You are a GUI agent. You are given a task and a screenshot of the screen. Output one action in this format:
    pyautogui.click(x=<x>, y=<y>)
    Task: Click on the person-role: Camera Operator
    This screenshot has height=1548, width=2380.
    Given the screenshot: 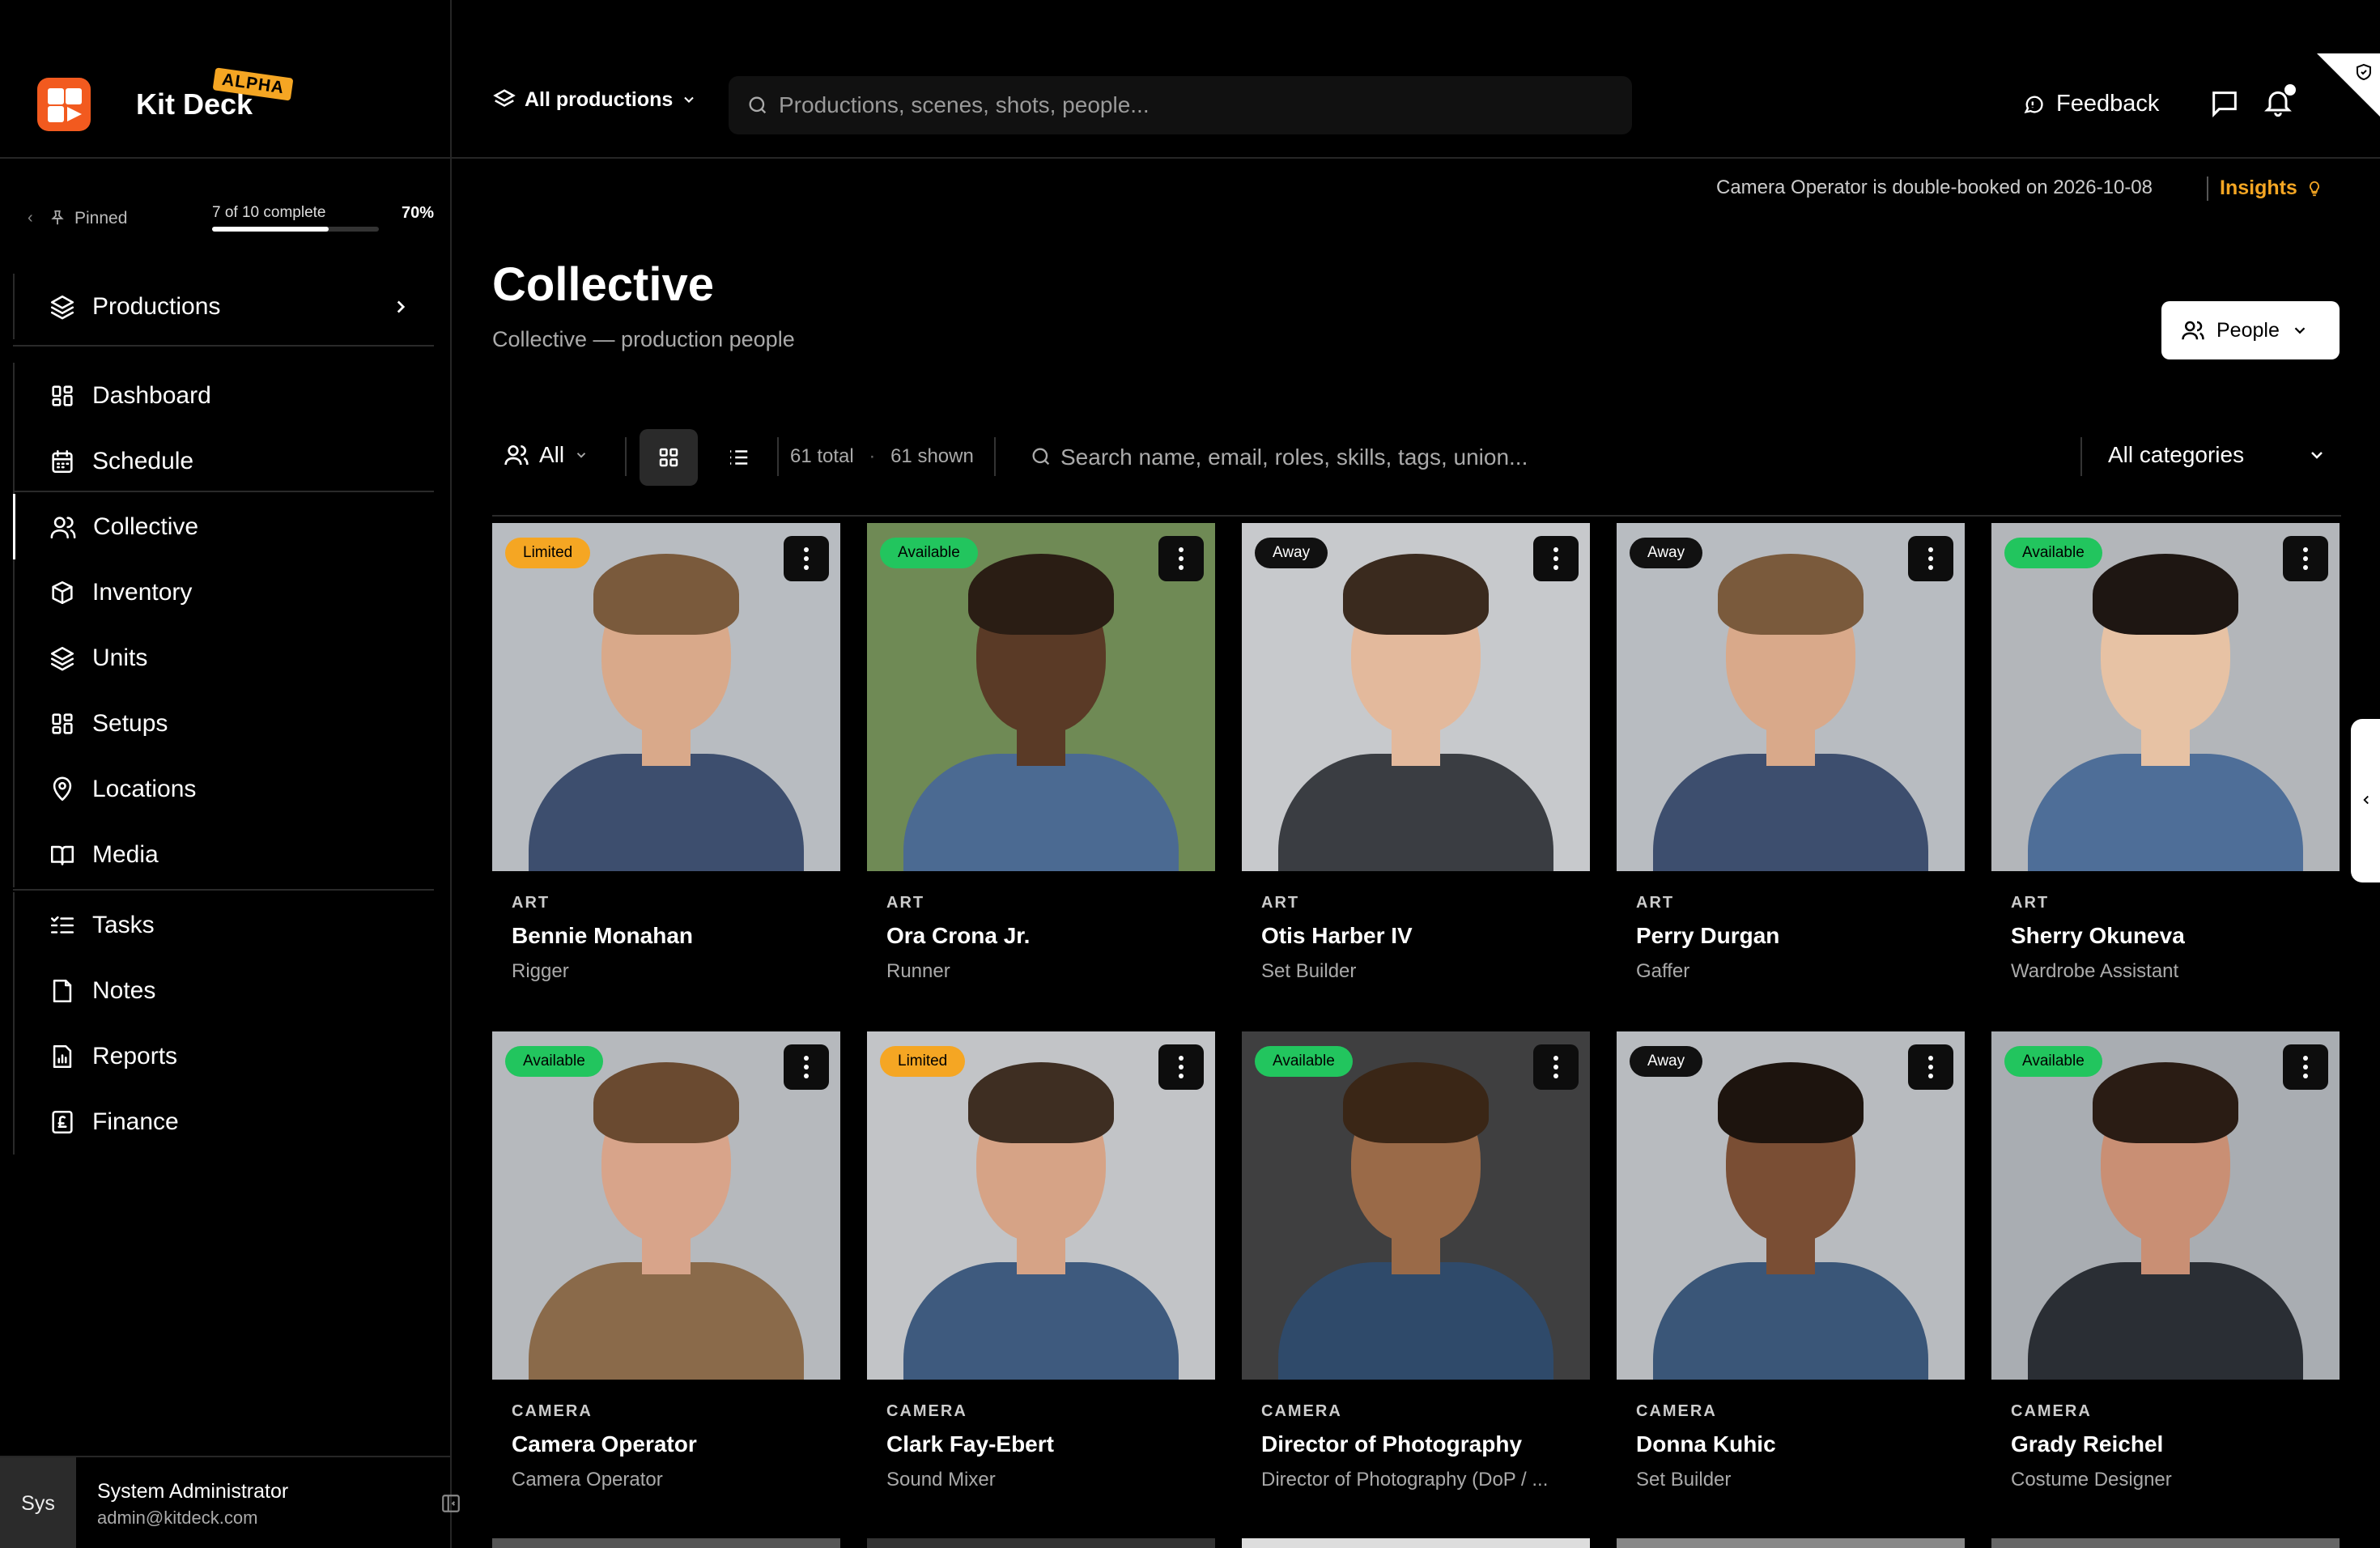 What is the action you would take?
    pyautogui.click(x=587, y=1480)
    